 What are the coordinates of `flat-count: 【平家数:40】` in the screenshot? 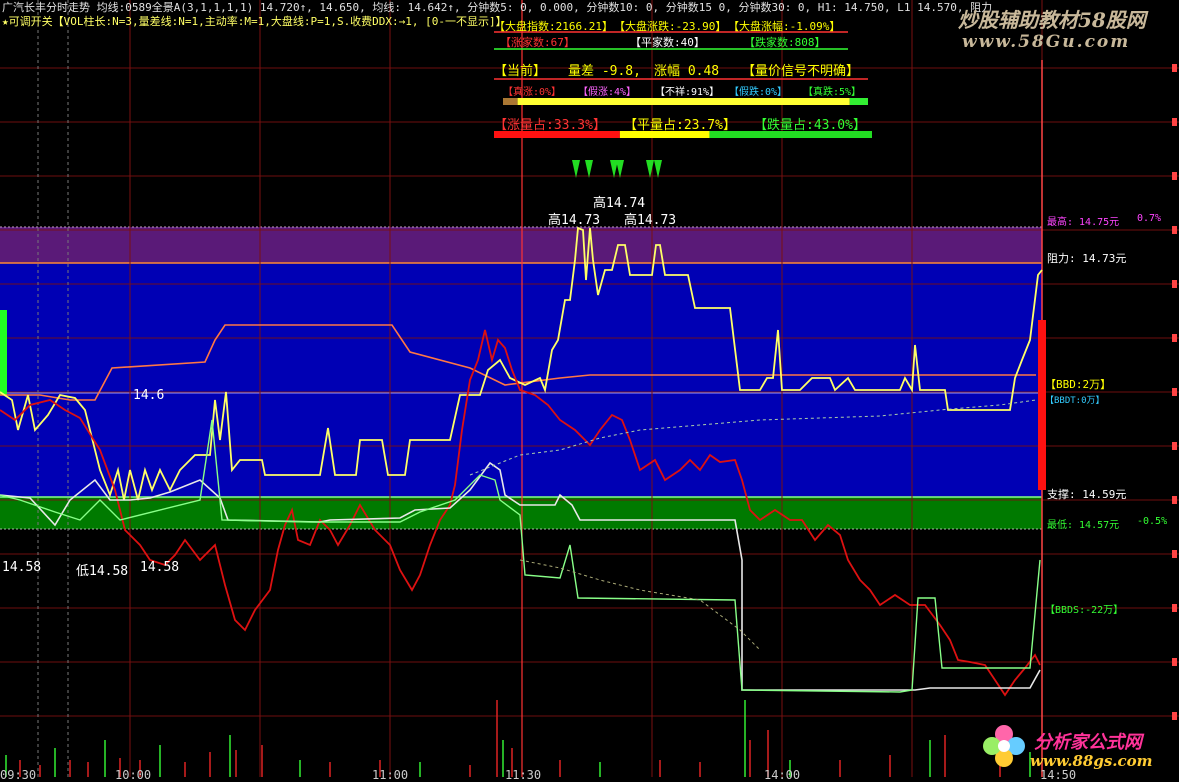 It's located at (667, 42).